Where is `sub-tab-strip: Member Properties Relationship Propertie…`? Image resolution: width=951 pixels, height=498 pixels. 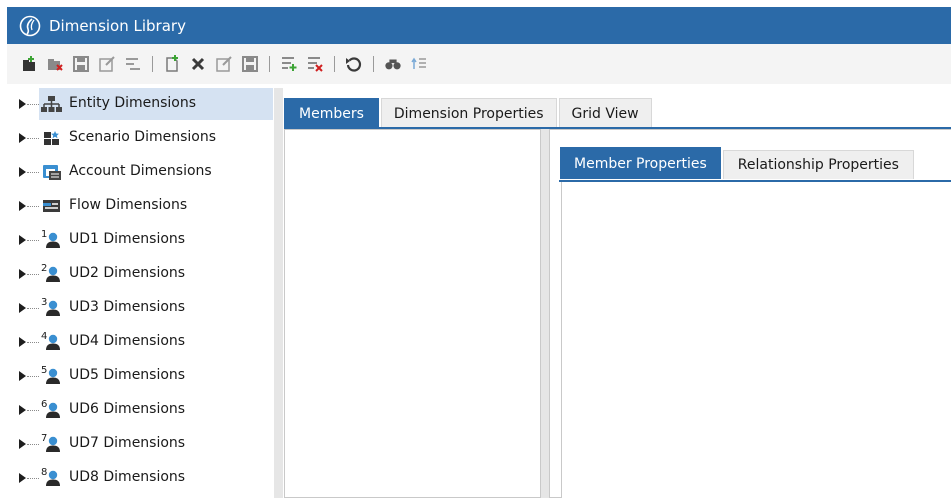
sub-tab-strip: Member Properties Relationship Propertie… is located at coordinates (738, 163).